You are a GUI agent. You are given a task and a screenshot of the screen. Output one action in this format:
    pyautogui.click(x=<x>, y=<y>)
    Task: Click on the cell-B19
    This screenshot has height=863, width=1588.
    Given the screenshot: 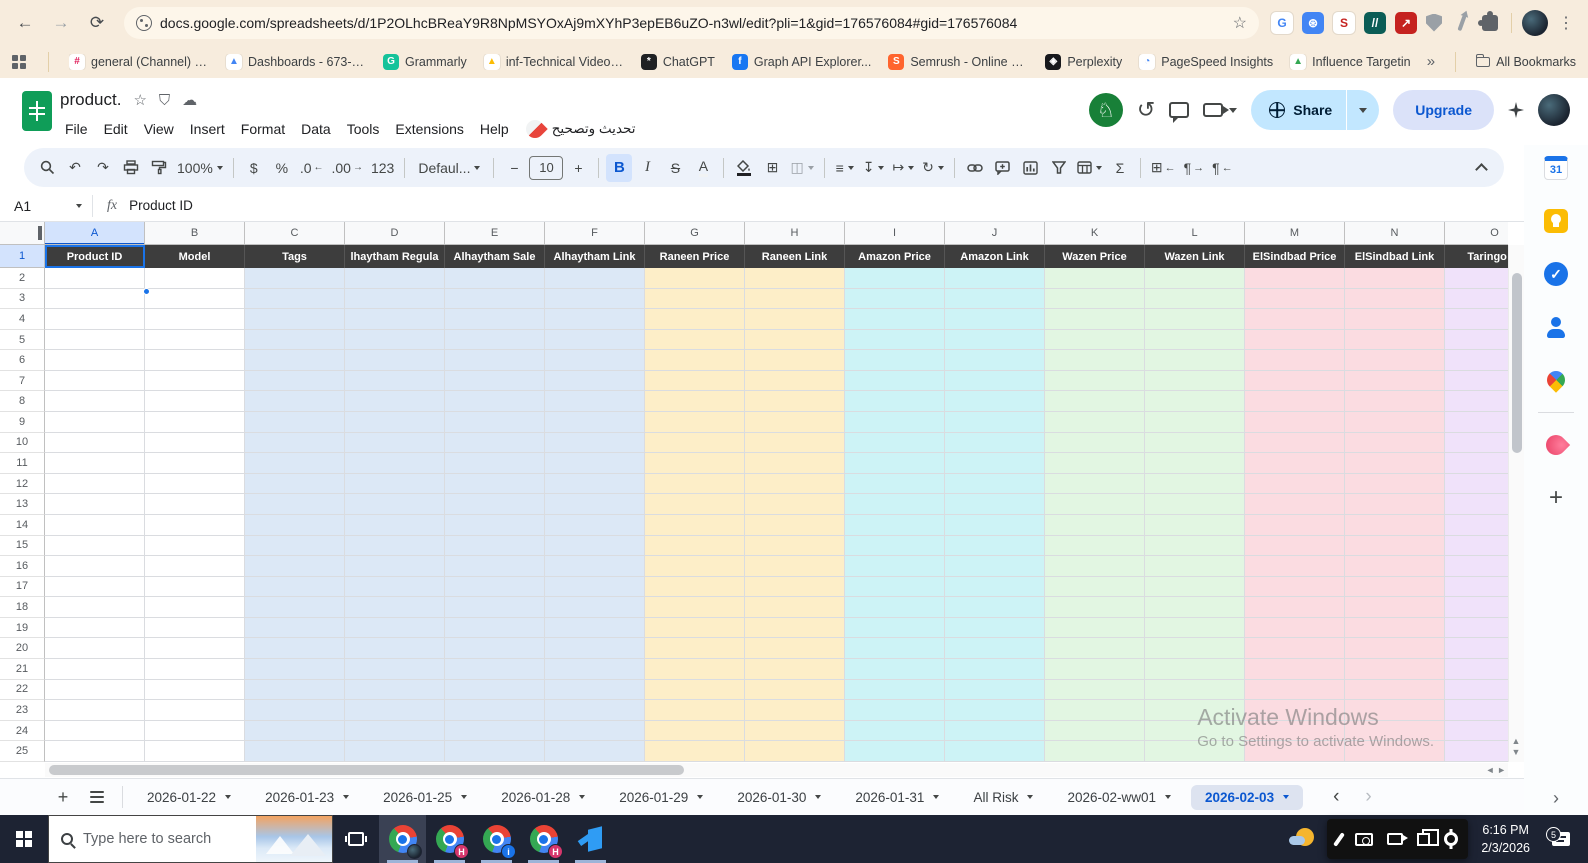 What is the action you would take?
    pyautogui.click(x=195, y=628)
    